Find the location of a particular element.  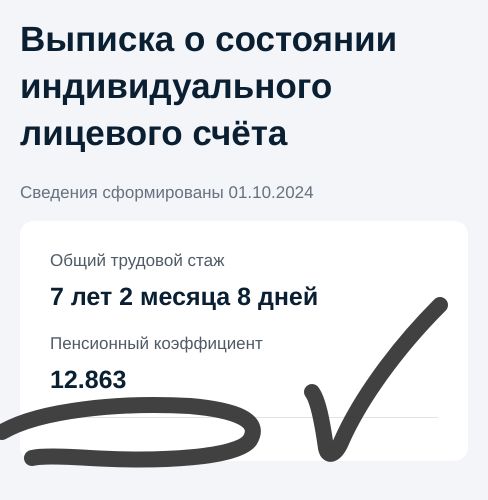

field-value: 12.863 is located at coordinates (89, 380).